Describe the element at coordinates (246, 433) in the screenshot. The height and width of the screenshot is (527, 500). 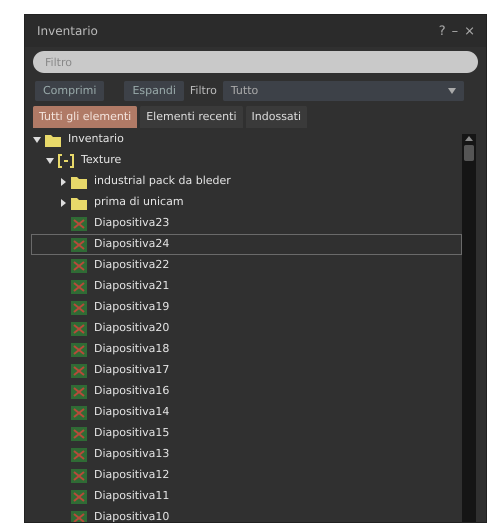
I see `tree-item: Diapositiva15` at that location.